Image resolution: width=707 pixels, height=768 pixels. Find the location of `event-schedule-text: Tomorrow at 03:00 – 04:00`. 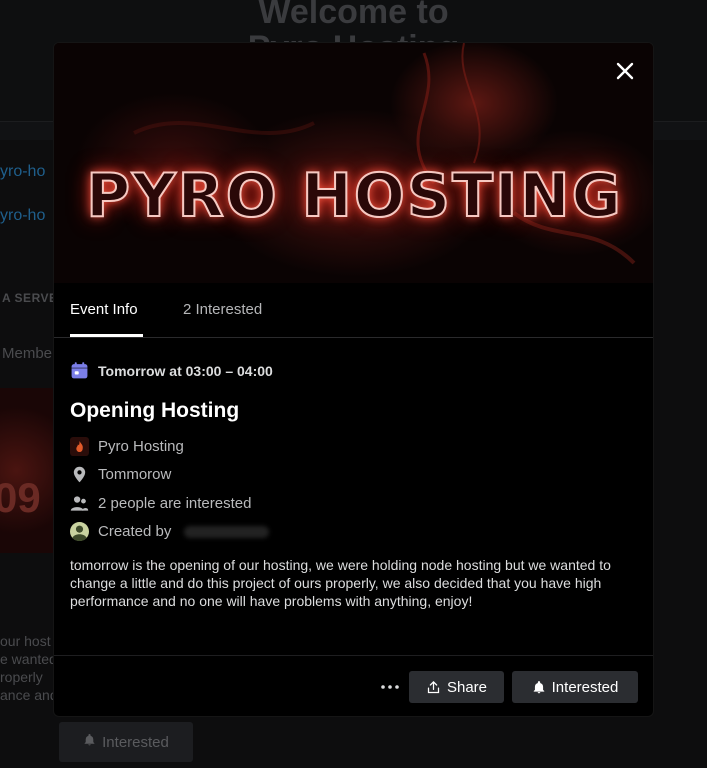

event-schedule-text: Tomorrow at 03:00 – 04:00 is located at coordinates (185, 370).